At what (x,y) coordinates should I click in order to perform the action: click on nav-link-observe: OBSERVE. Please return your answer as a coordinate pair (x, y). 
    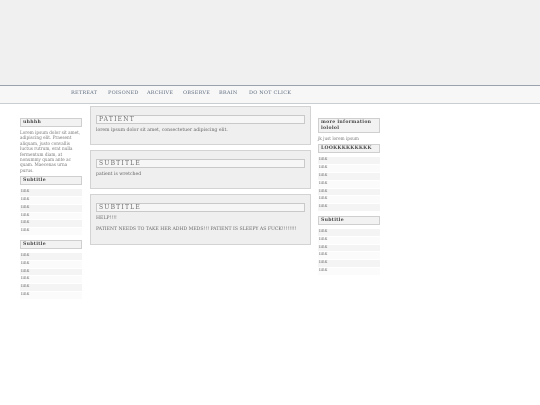
    Looking at the image, I should click on (196, 93).